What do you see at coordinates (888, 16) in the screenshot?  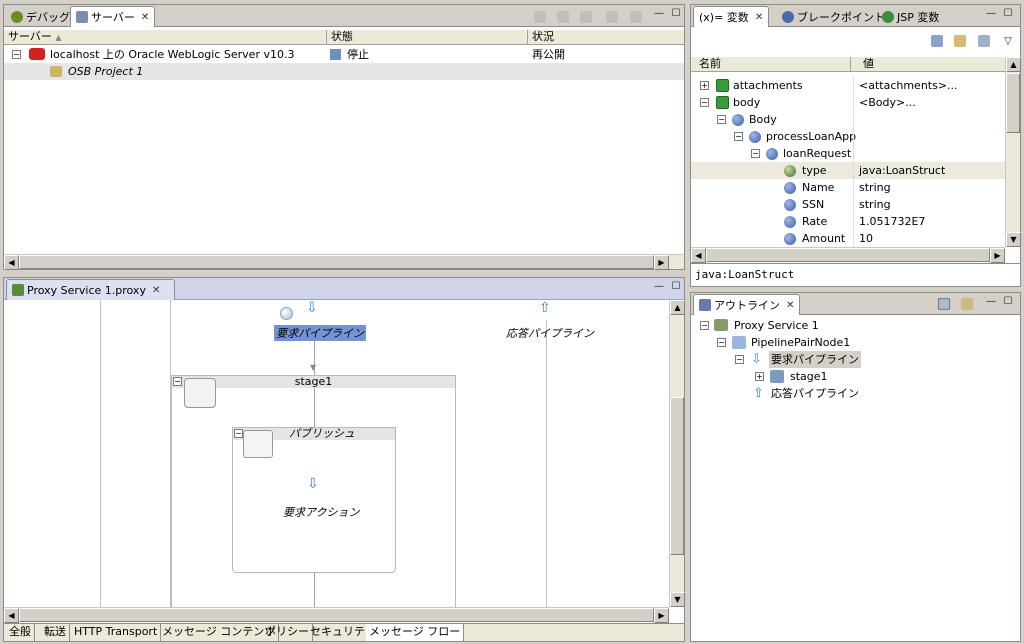 I see `jsp-icon` at bounding box center [888, 16].